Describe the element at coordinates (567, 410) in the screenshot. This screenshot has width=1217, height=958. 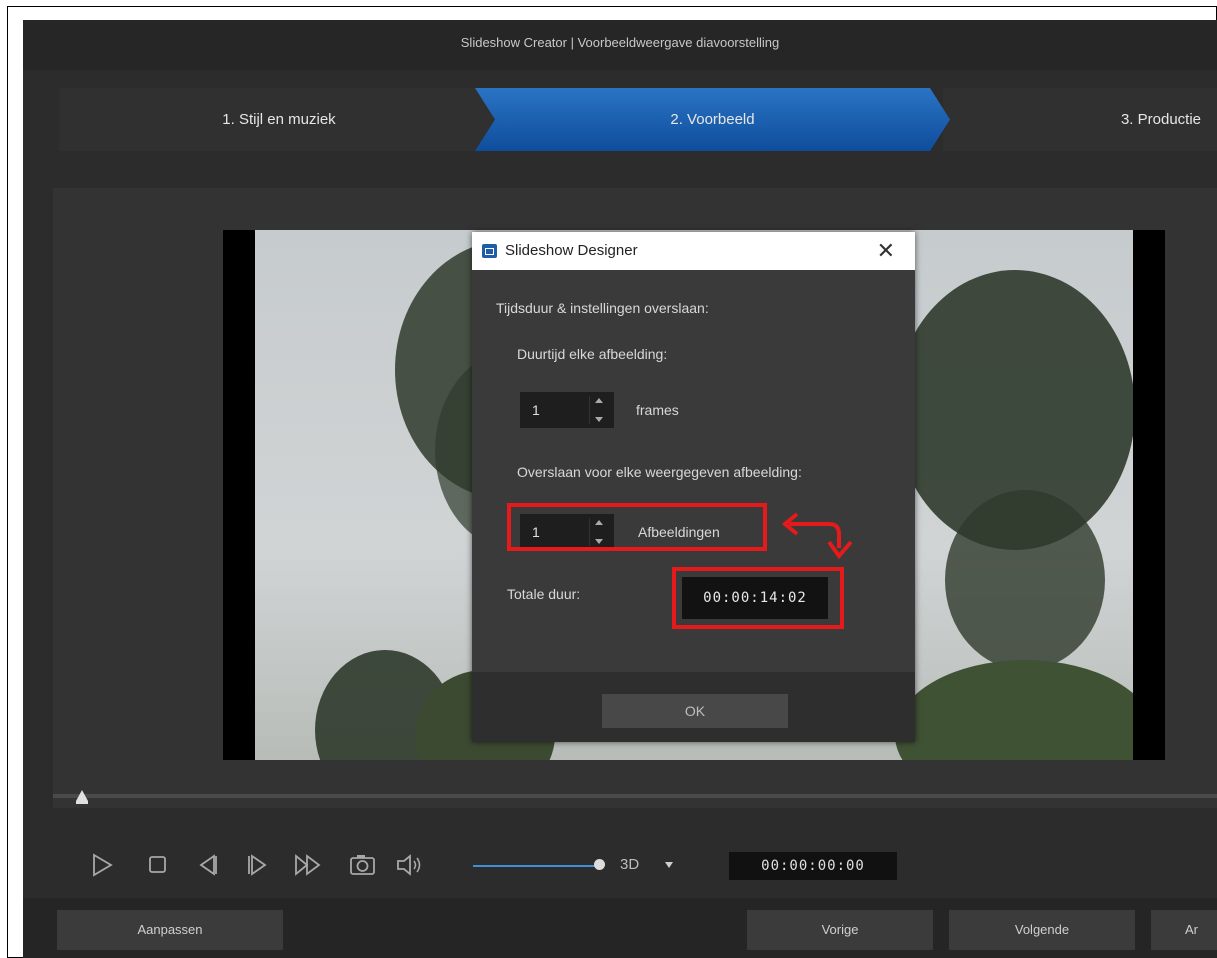
I see `duration-stepper: 1` at that location.